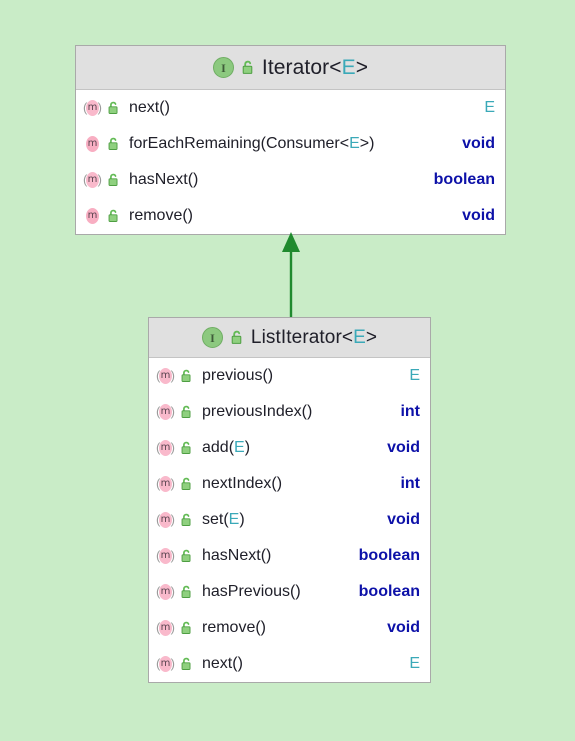 This screenshot has height=741, width=575. I want to click on member-signature: forEachRemaining(Consumer<E>), so click(252, 143).